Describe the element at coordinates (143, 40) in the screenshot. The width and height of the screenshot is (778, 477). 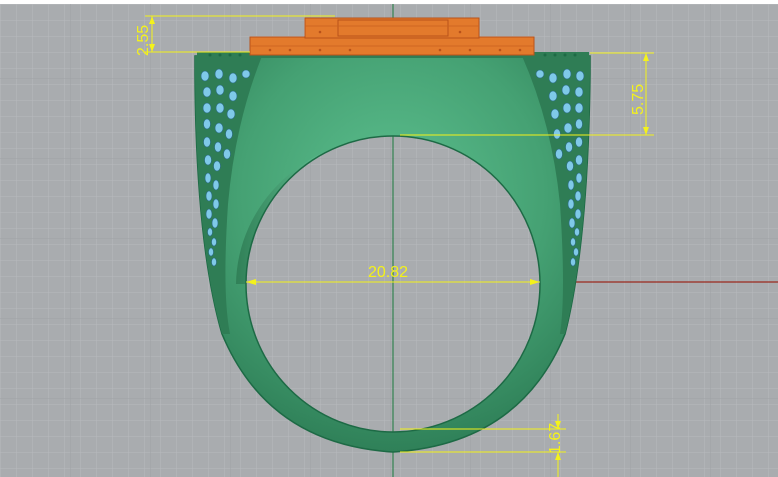
I see `dimension-label-top-setting: 2.55` at that location.